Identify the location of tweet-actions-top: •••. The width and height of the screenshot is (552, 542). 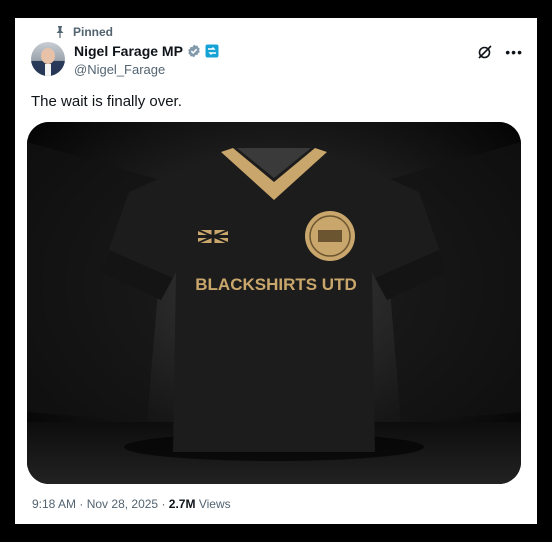
(500, 52).